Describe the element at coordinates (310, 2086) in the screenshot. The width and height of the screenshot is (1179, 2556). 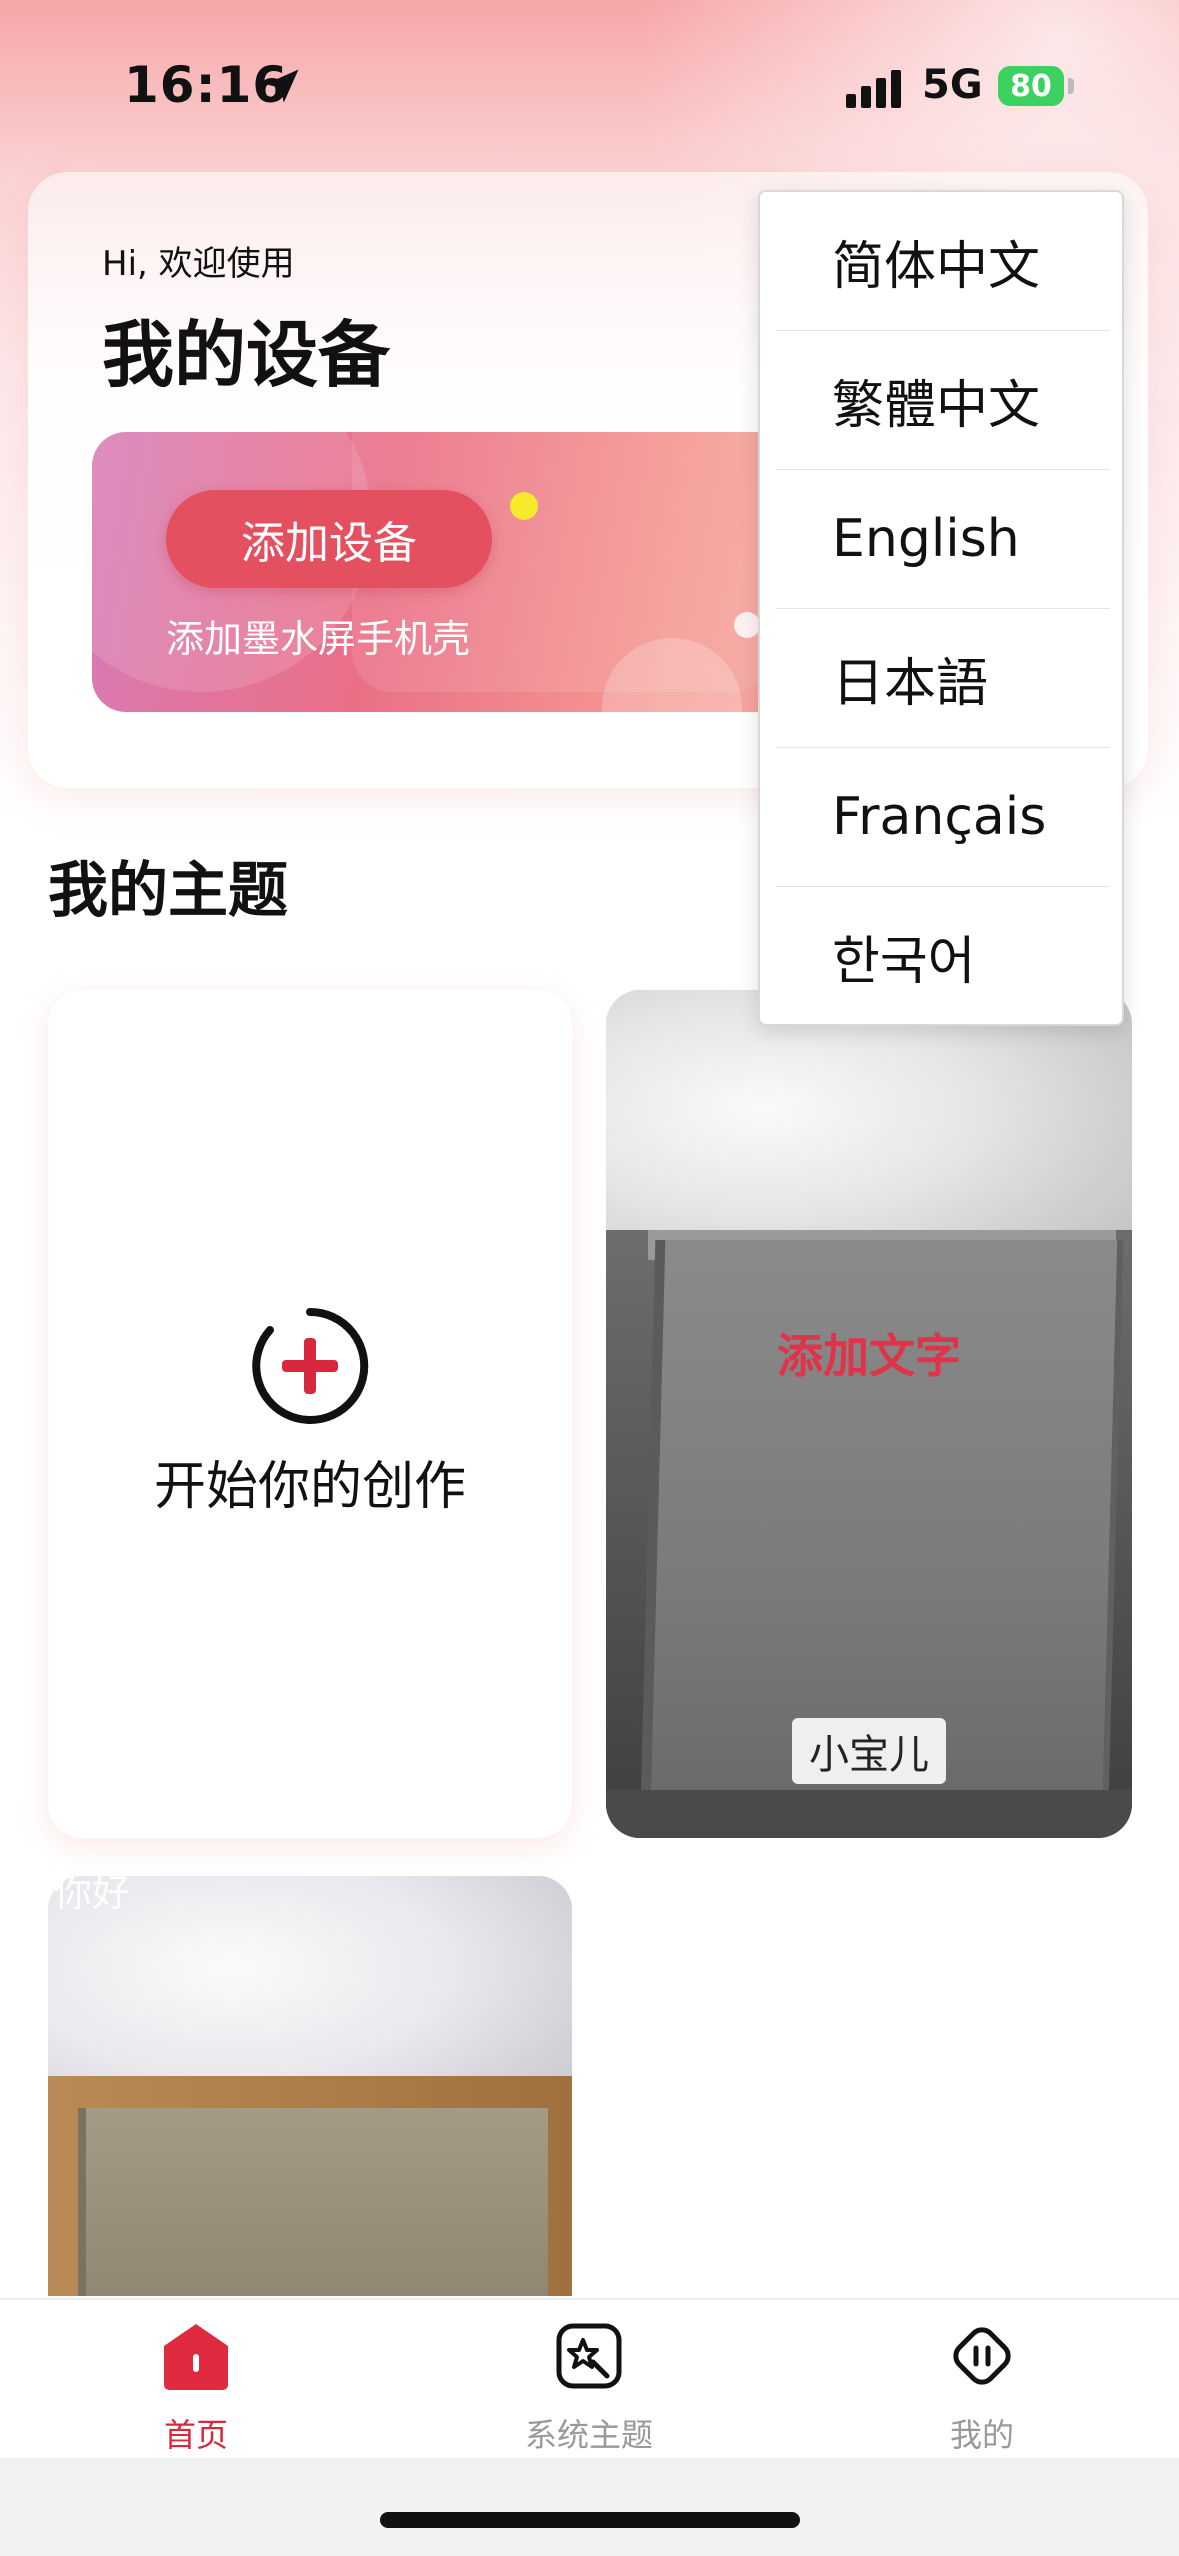
I see `theme-card` at that location.